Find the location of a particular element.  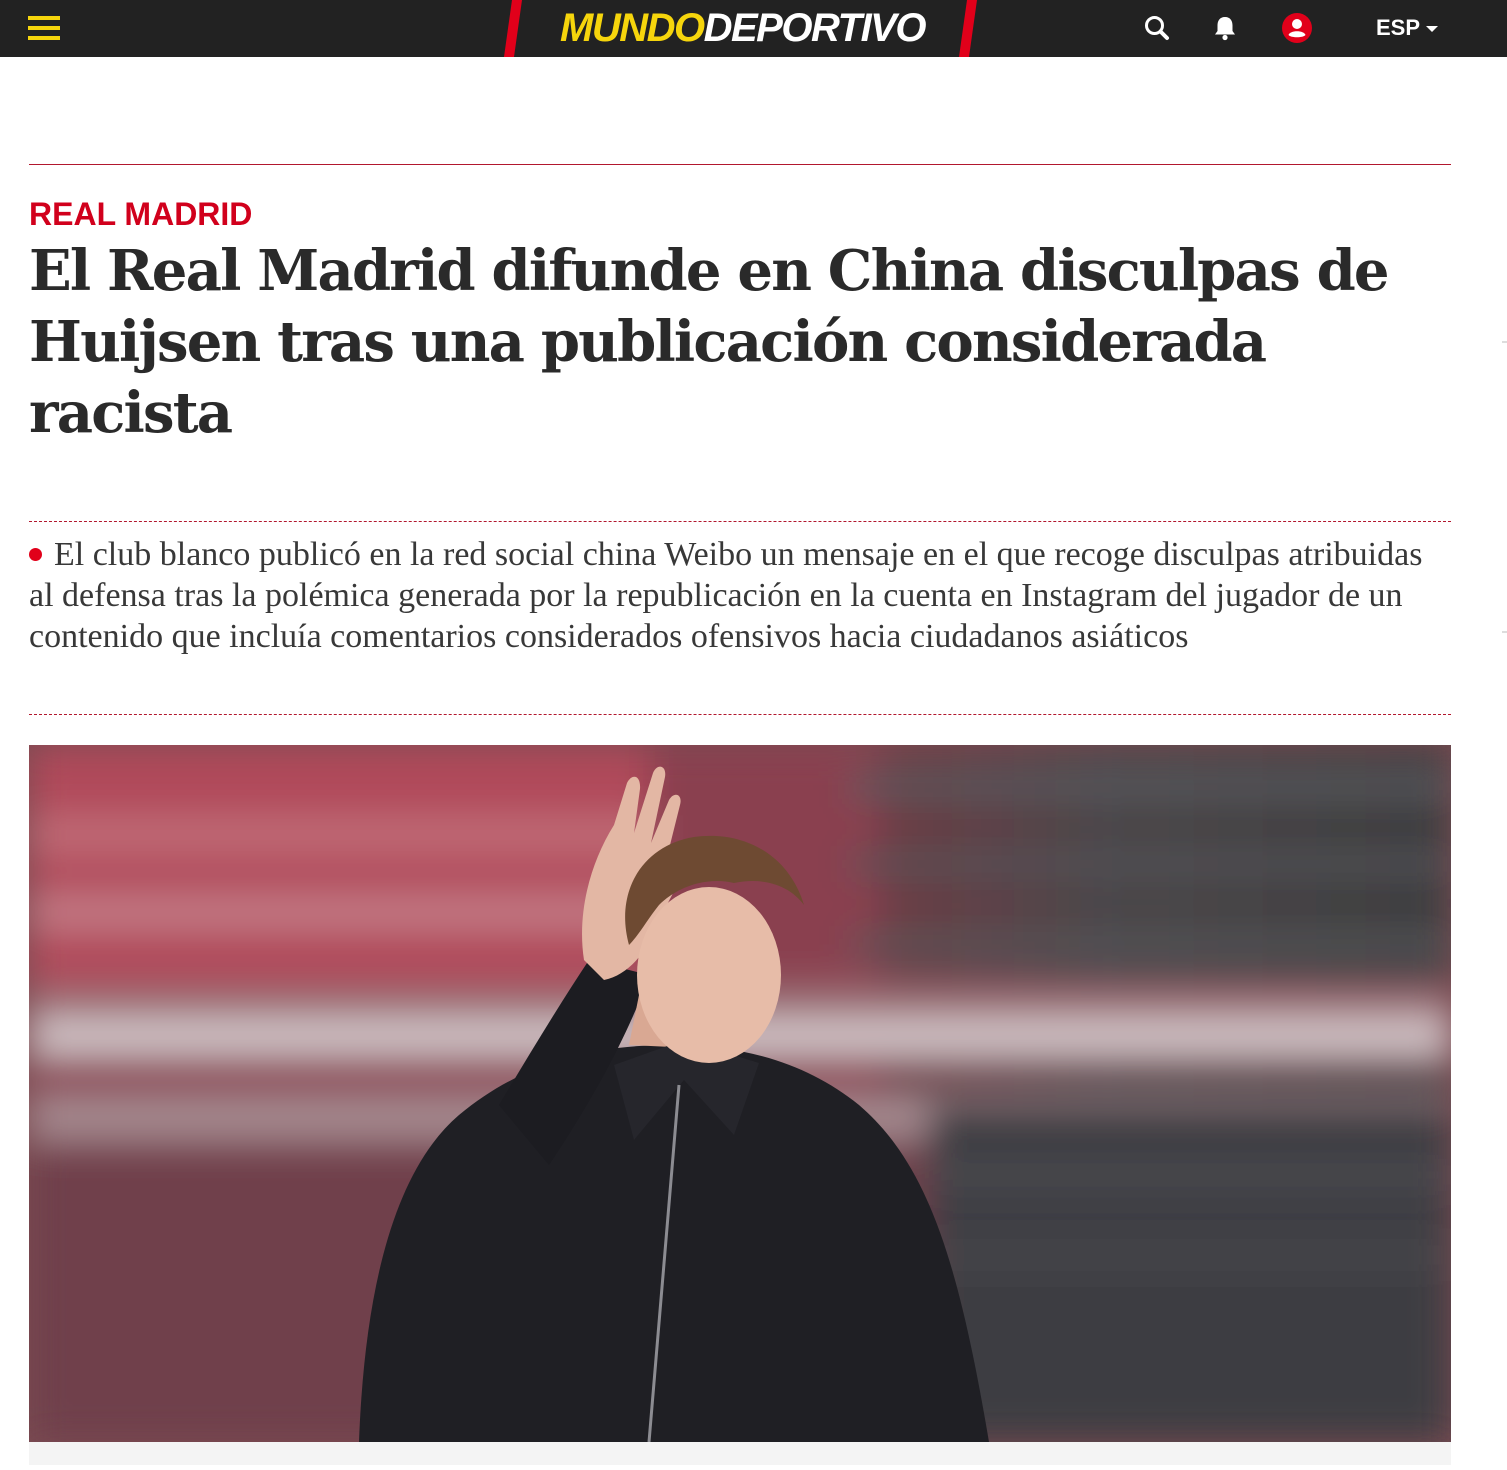

chevron-down-icon is located at coordinates (1432, 29).